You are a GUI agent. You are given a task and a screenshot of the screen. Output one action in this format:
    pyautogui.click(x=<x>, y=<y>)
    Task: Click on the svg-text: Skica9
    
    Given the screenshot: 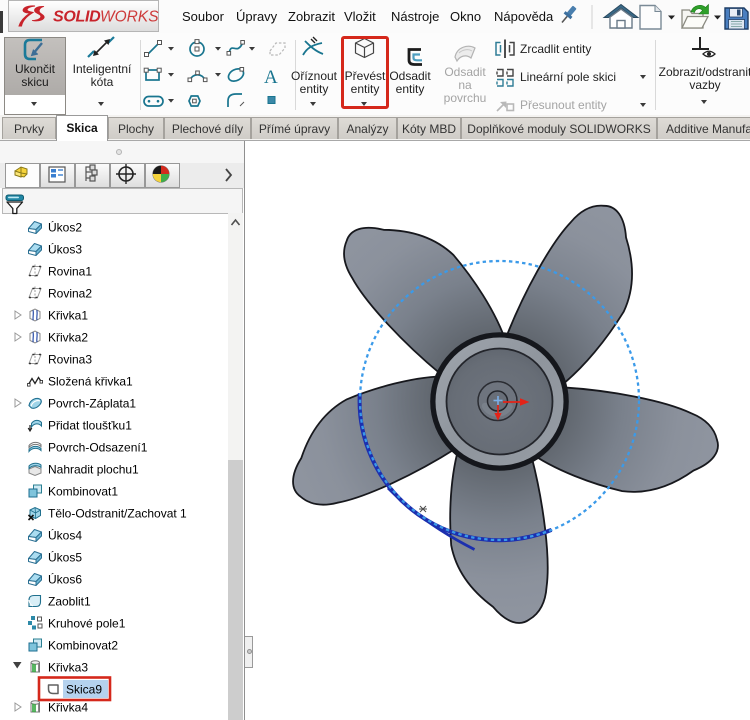 What is the action you would take?
    pyautogui.click(x=84, y=690)
    